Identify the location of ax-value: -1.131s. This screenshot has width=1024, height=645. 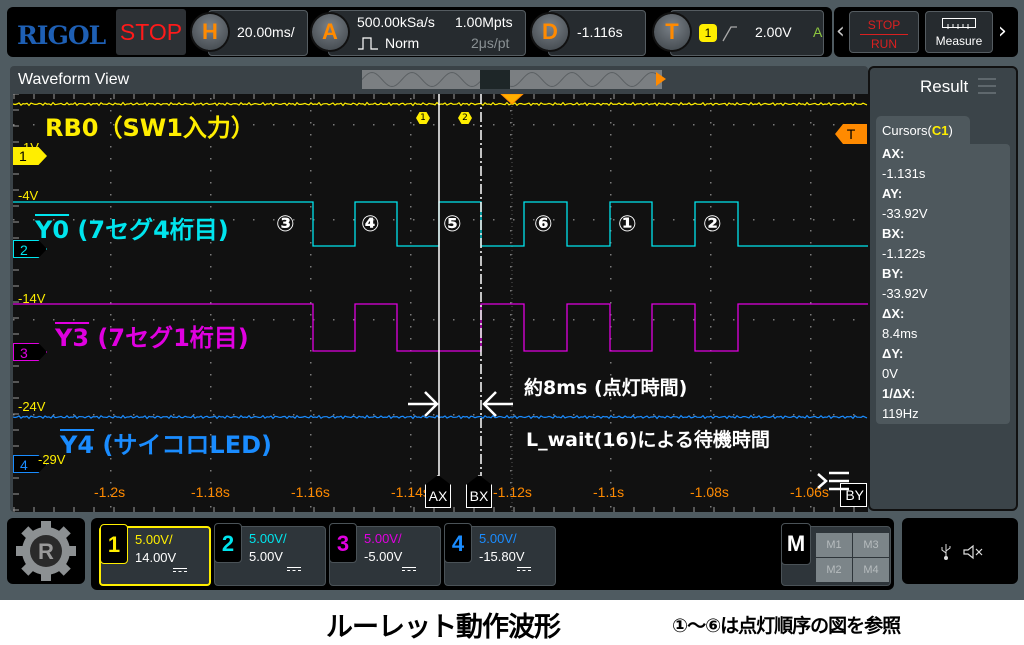
(904, 173).